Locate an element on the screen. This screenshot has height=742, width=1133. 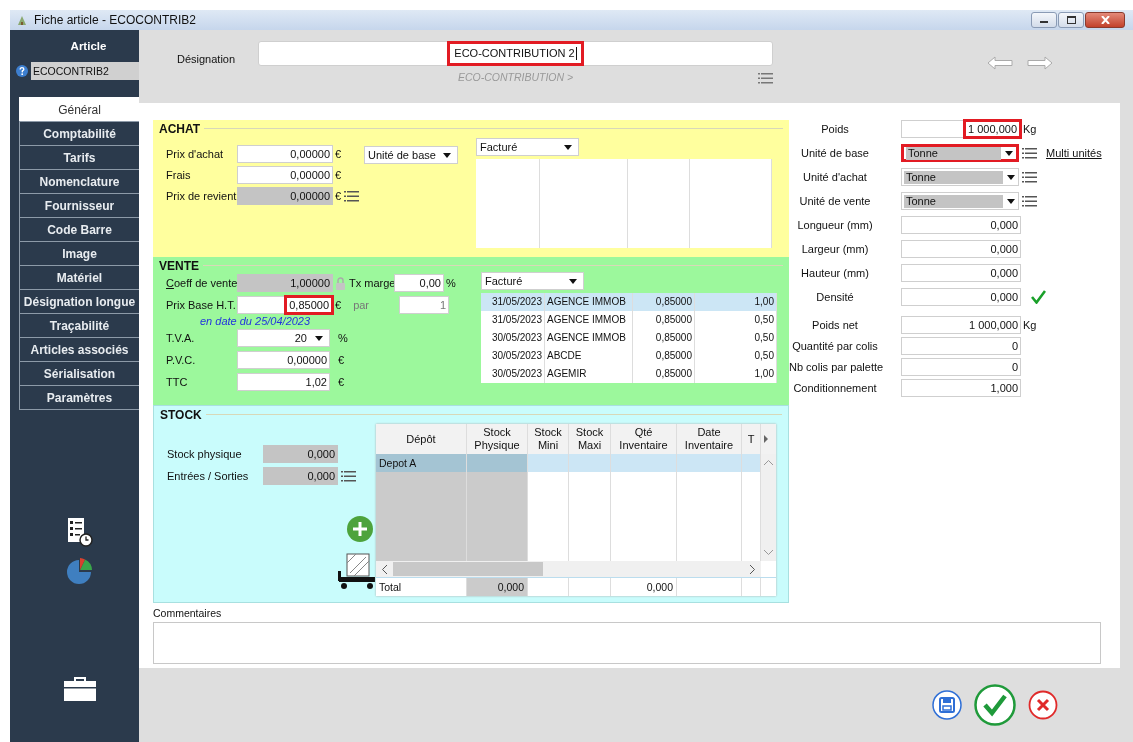
cancel-button is located at coordinates (1043, 705).